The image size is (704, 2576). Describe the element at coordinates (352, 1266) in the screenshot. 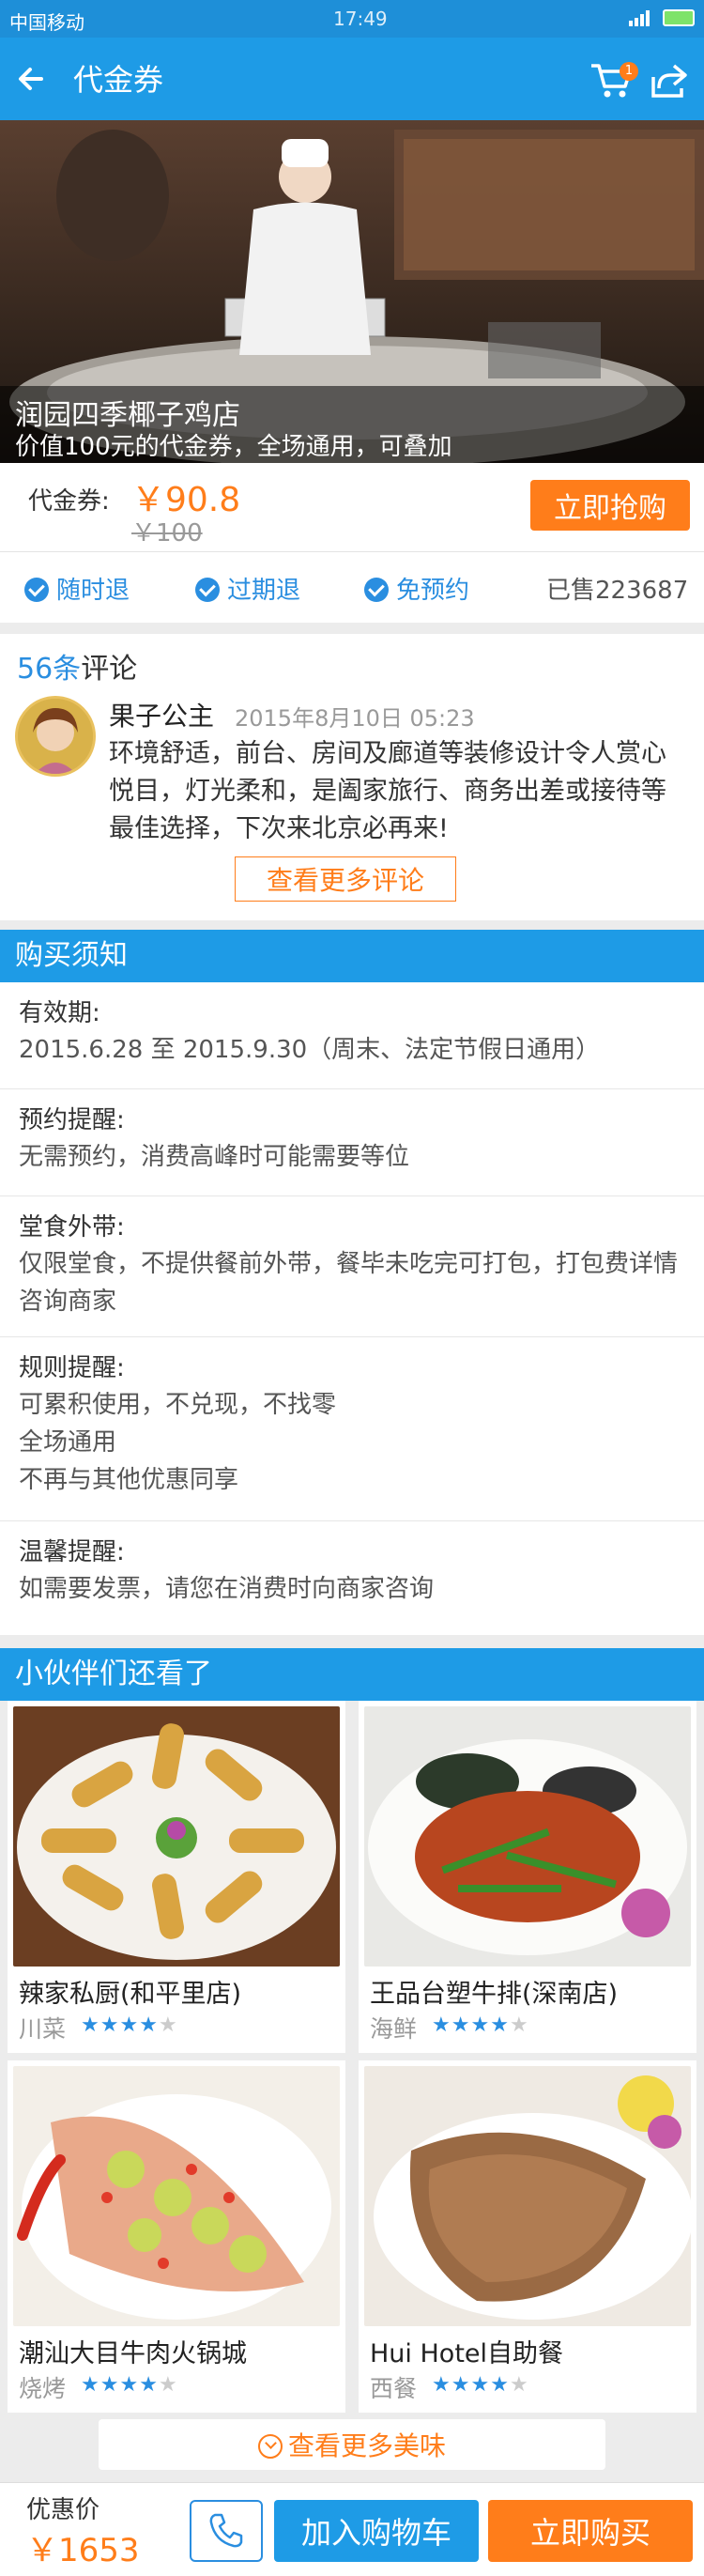

I see `notice-dine-in: 堂食外带: 仅限堂食，不提供餐前外带，餐毕未吃完可打包，打包费详情咨询商家` at that location.